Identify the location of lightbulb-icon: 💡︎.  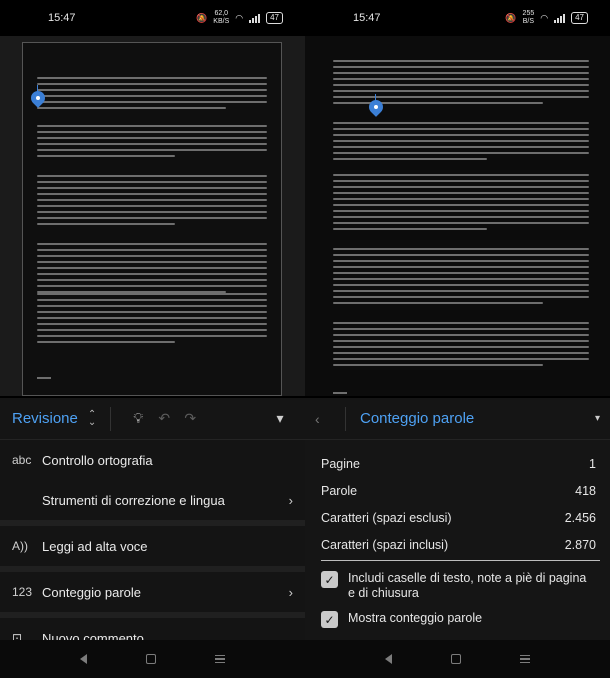
(138, 419).